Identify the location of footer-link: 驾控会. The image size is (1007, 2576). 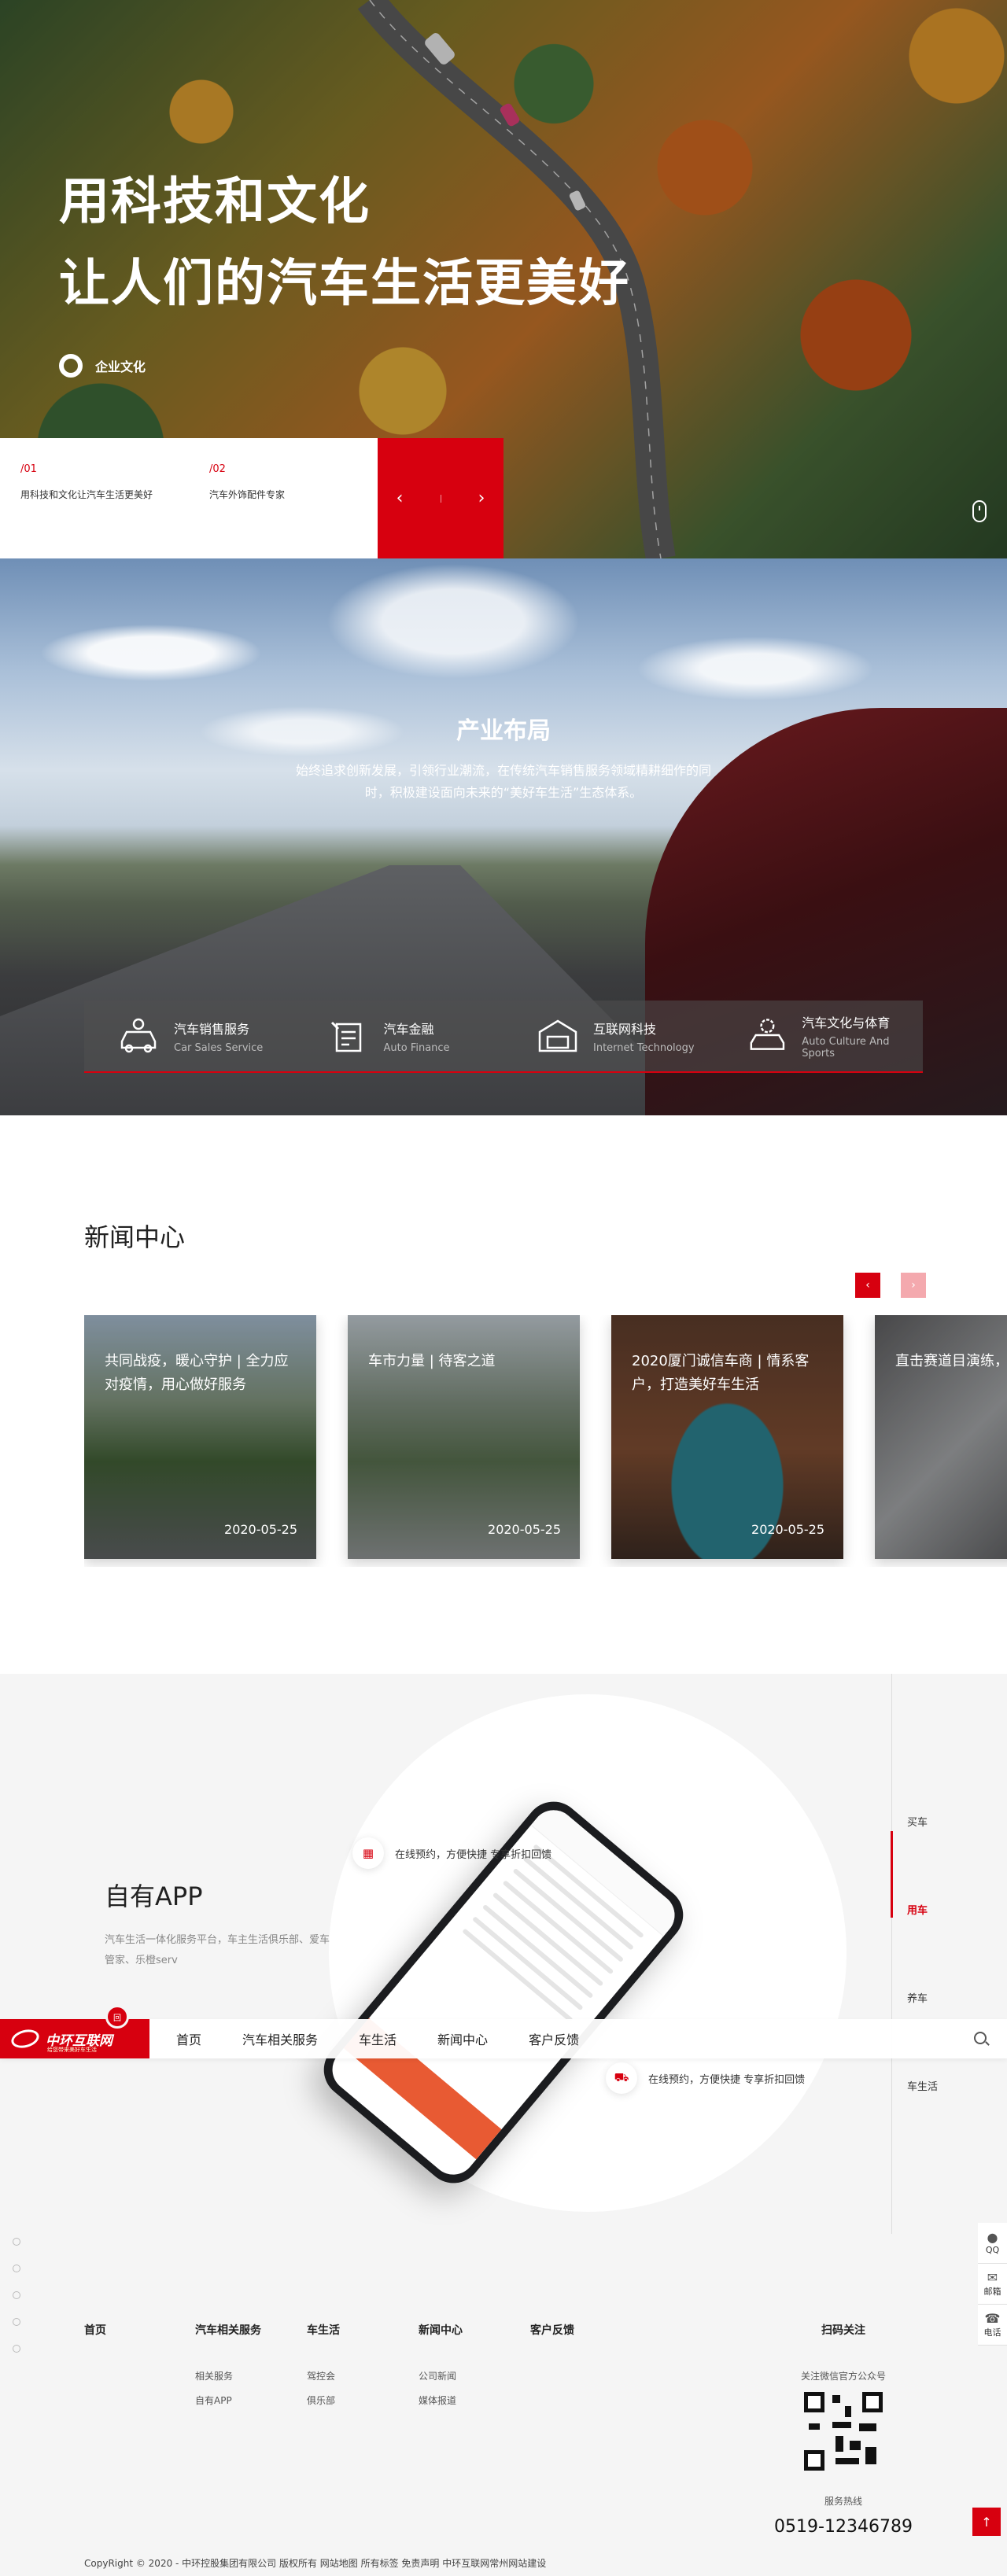
(324, 2376).